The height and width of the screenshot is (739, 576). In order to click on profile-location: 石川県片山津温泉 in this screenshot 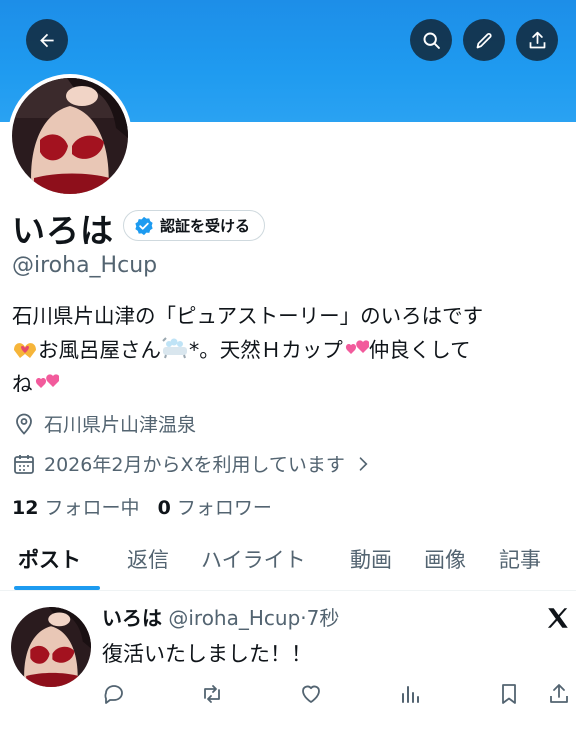, I will do `click(104, 423)`.